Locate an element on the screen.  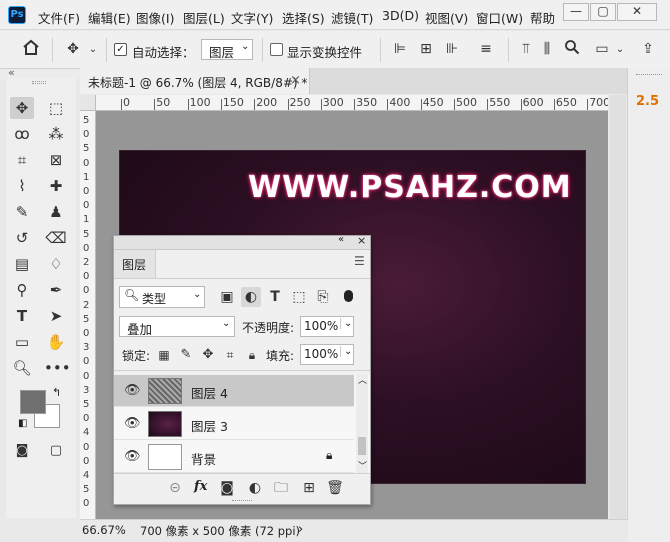
path-select-tool: ➤ is located at coordinates (56, 316).